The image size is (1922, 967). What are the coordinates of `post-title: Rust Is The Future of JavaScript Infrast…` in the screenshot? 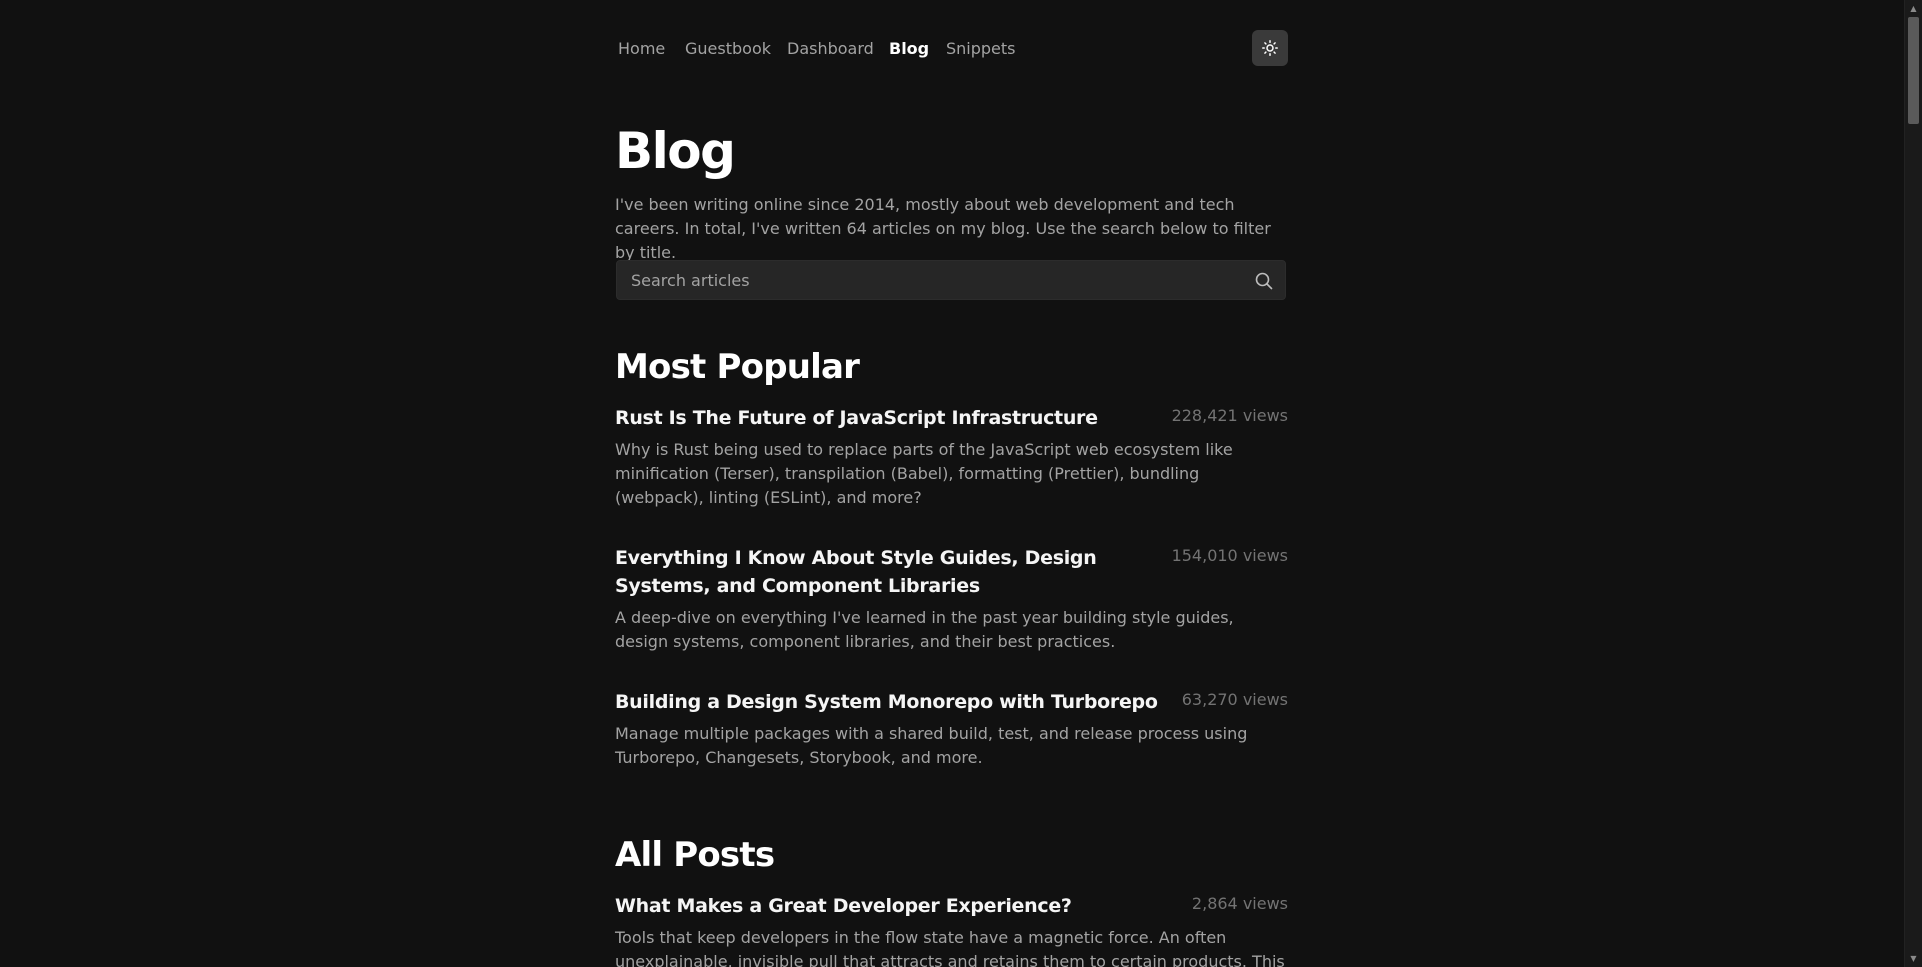 It's located at (895, 418).